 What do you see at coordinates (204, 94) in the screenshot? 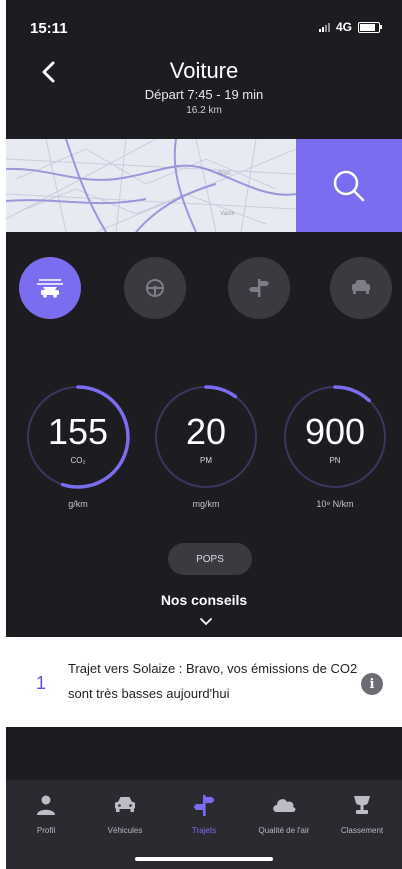
I see `departure-info: Départ 7:45 - 19 min` at bounding box center [204, 94].